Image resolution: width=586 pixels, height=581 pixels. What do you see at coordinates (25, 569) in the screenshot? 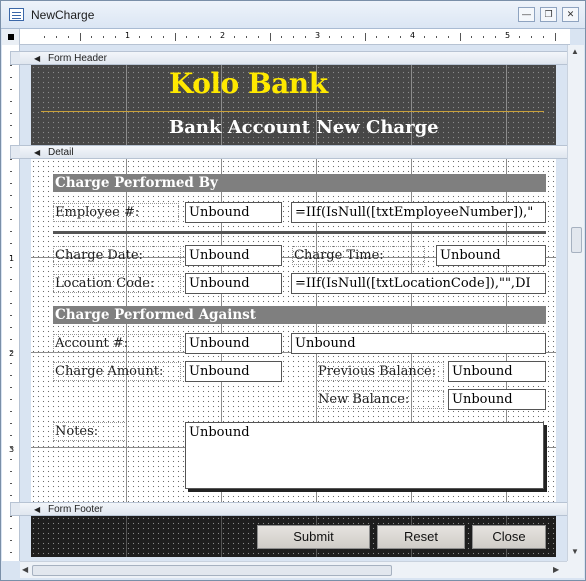
I see `scroll-left-icon: ◀` at bounding box center [25, 569].